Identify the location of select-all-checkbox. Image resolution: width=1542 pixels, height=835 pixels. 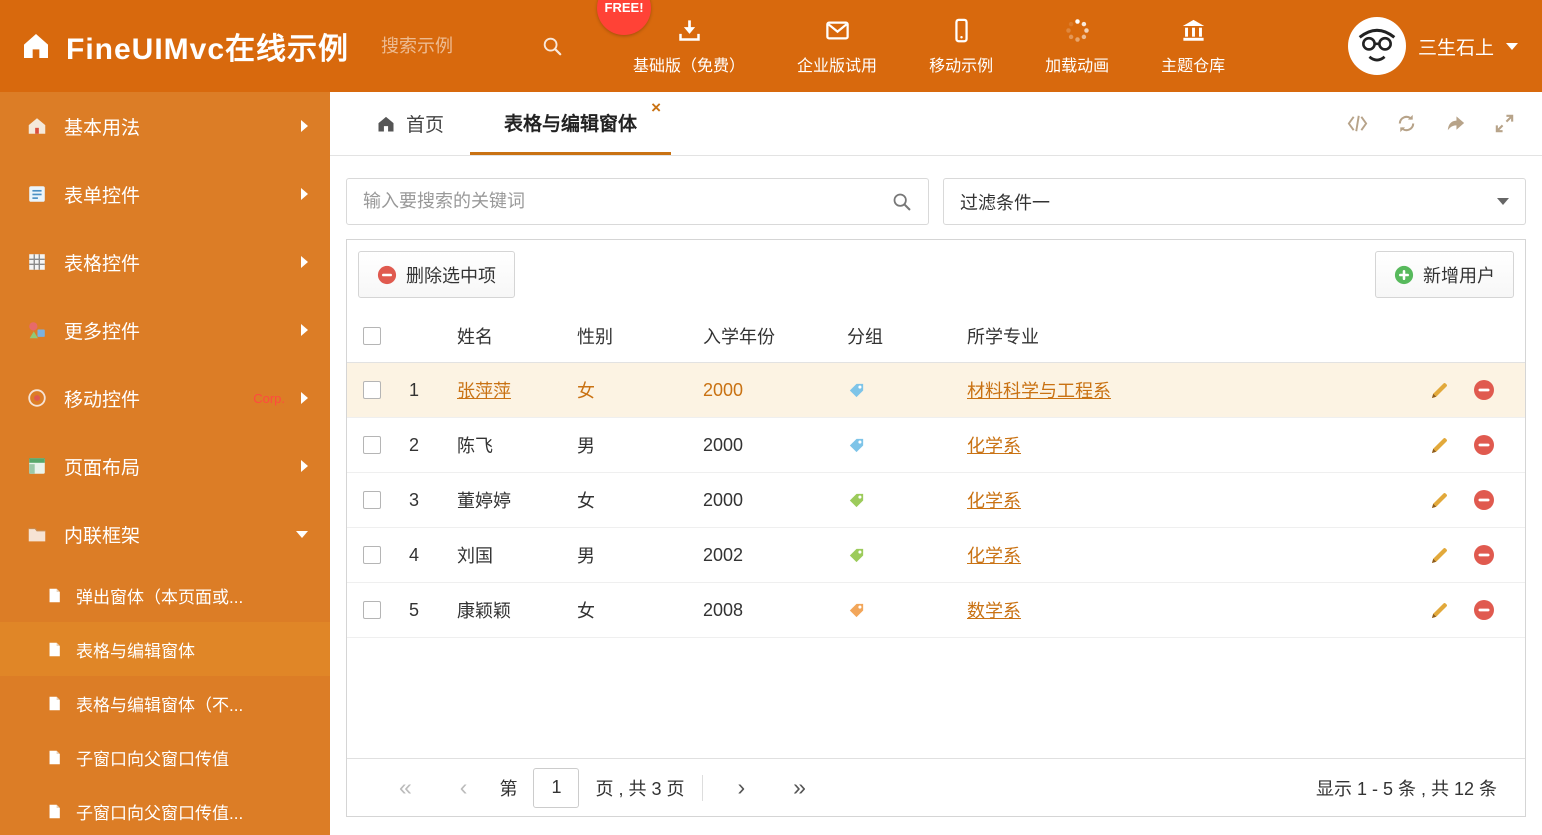
(372, 335).